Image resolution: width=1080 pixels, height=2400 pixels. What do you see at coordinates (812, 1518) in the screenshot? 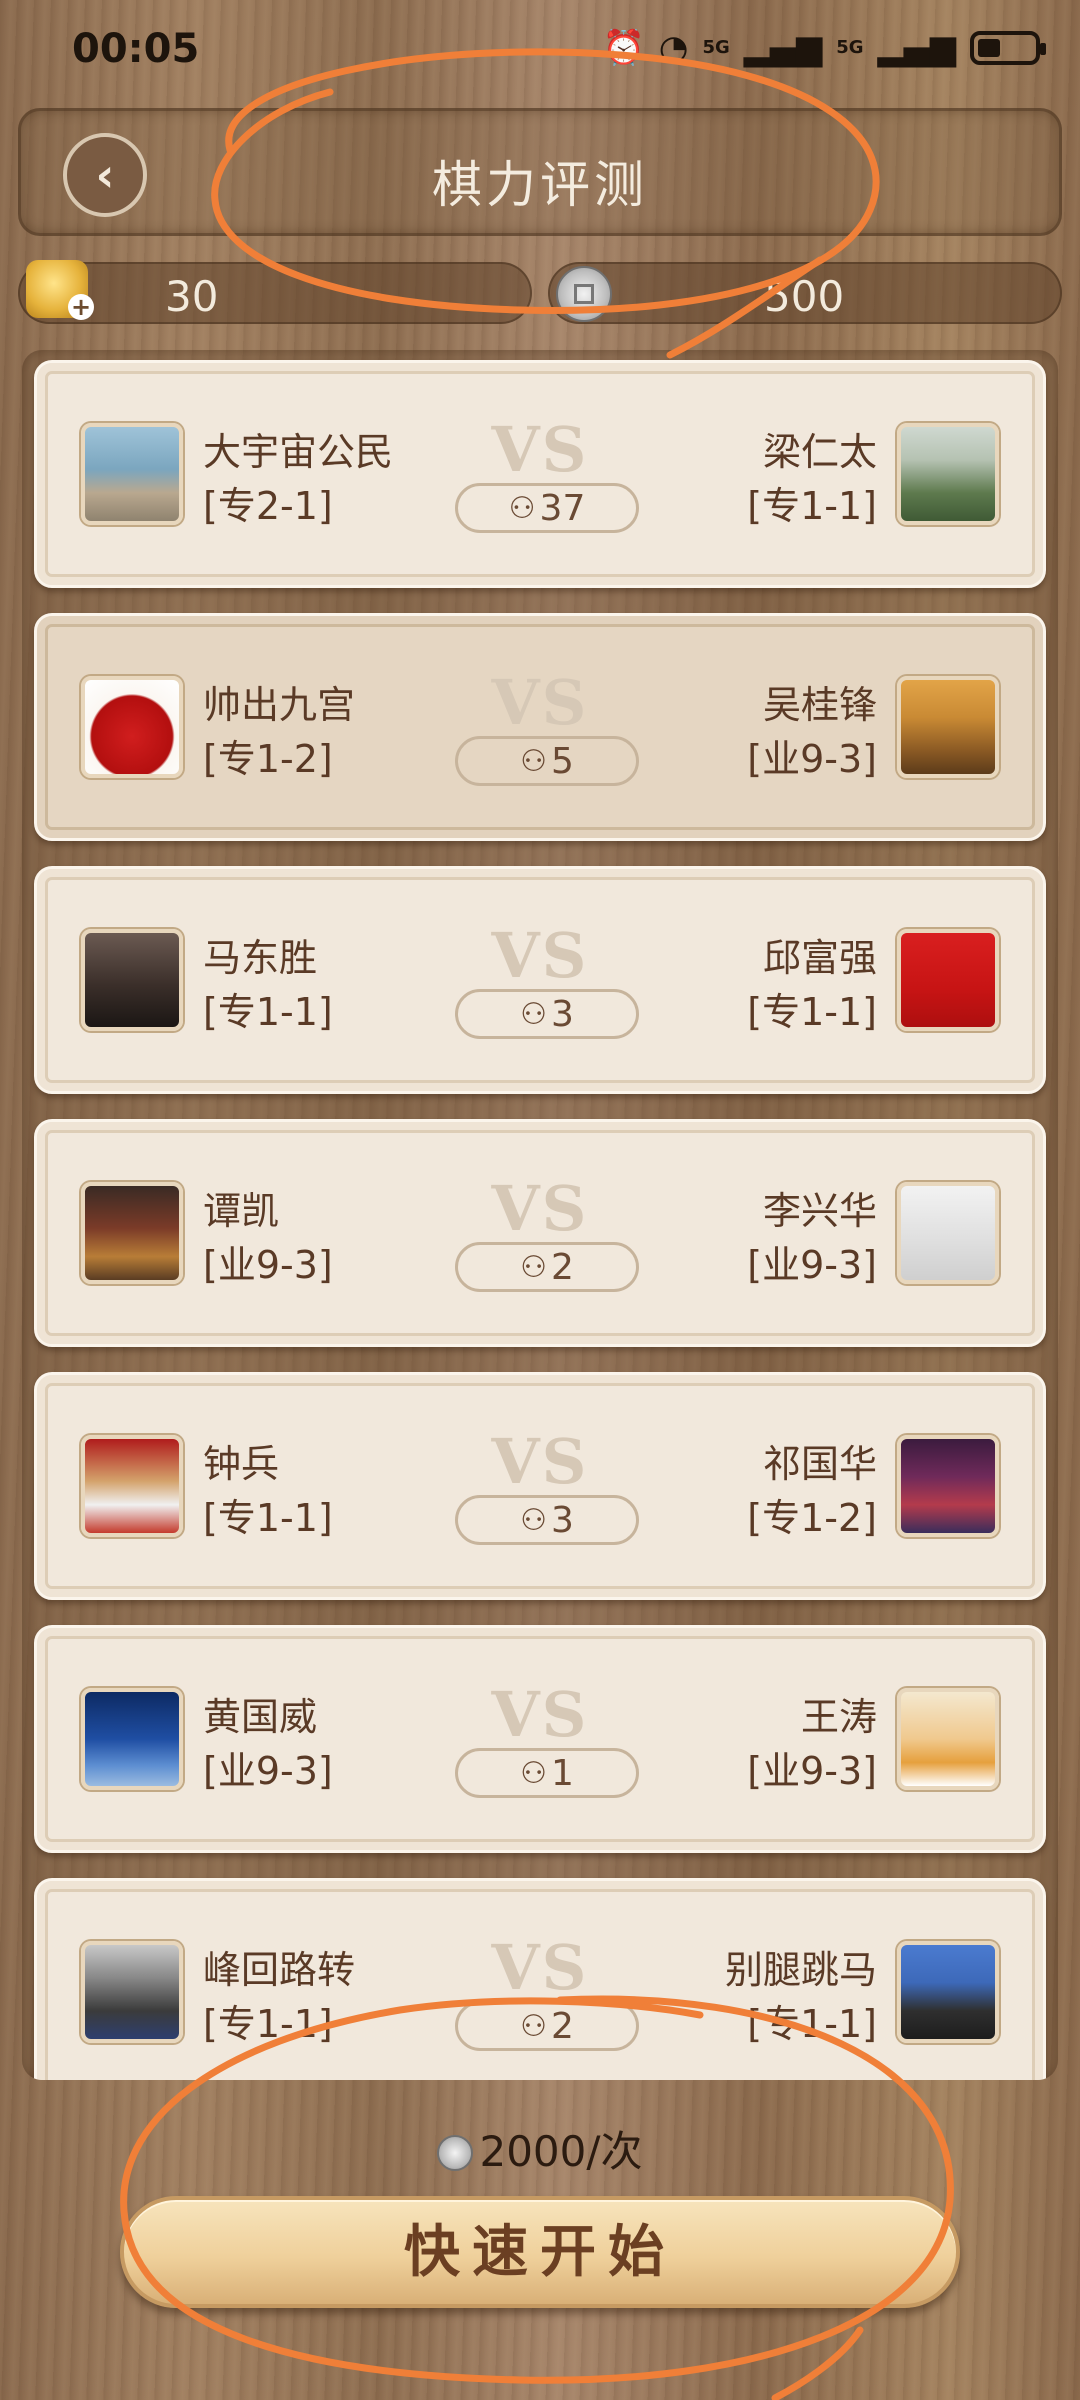
I see `player-rank-right: [专1-2]` at bounding box center [812, 1518].